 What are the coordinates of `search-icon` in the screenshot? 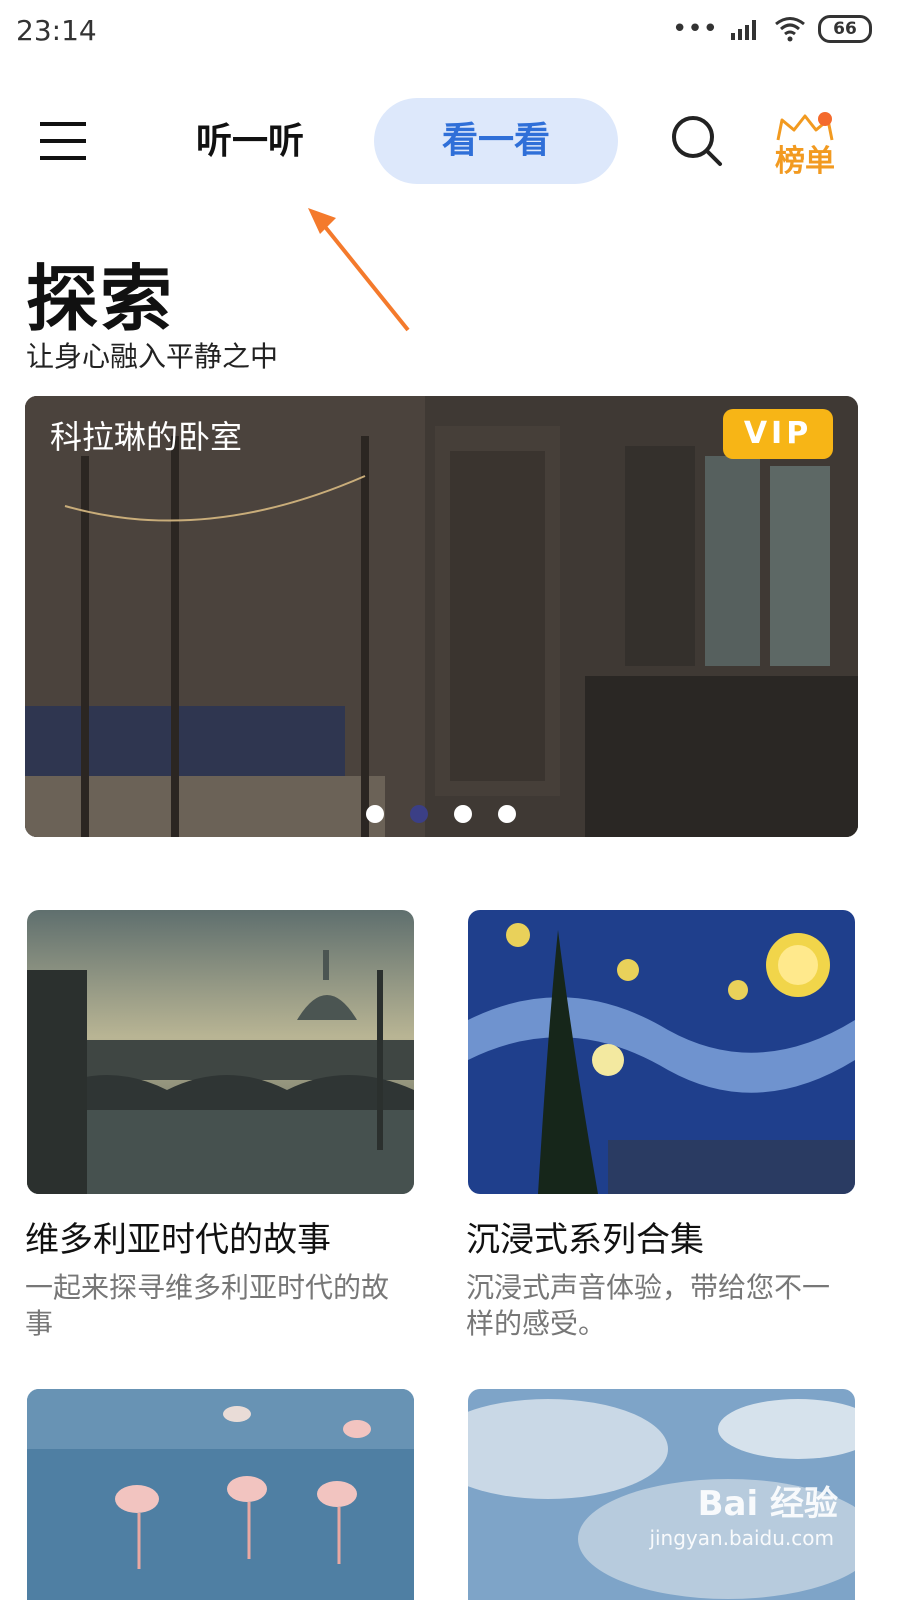 It's located at (697, 141).